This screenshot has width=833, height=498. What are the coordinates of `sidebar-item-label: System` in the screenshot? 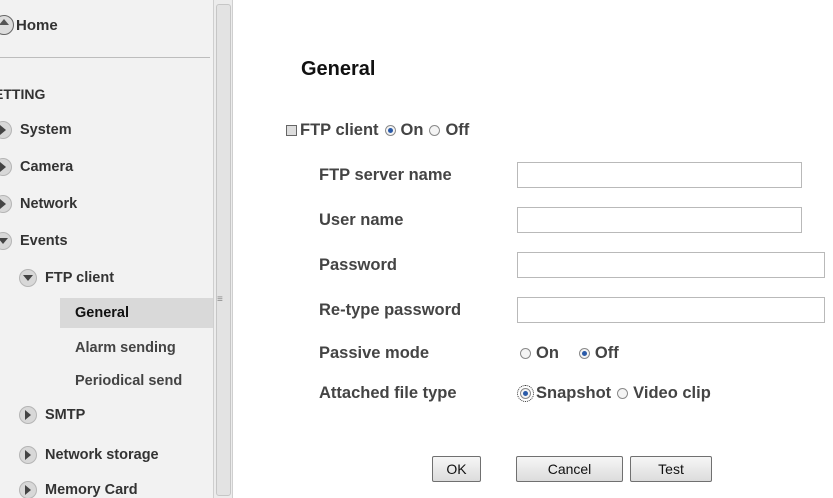 It's located at (46, 130).